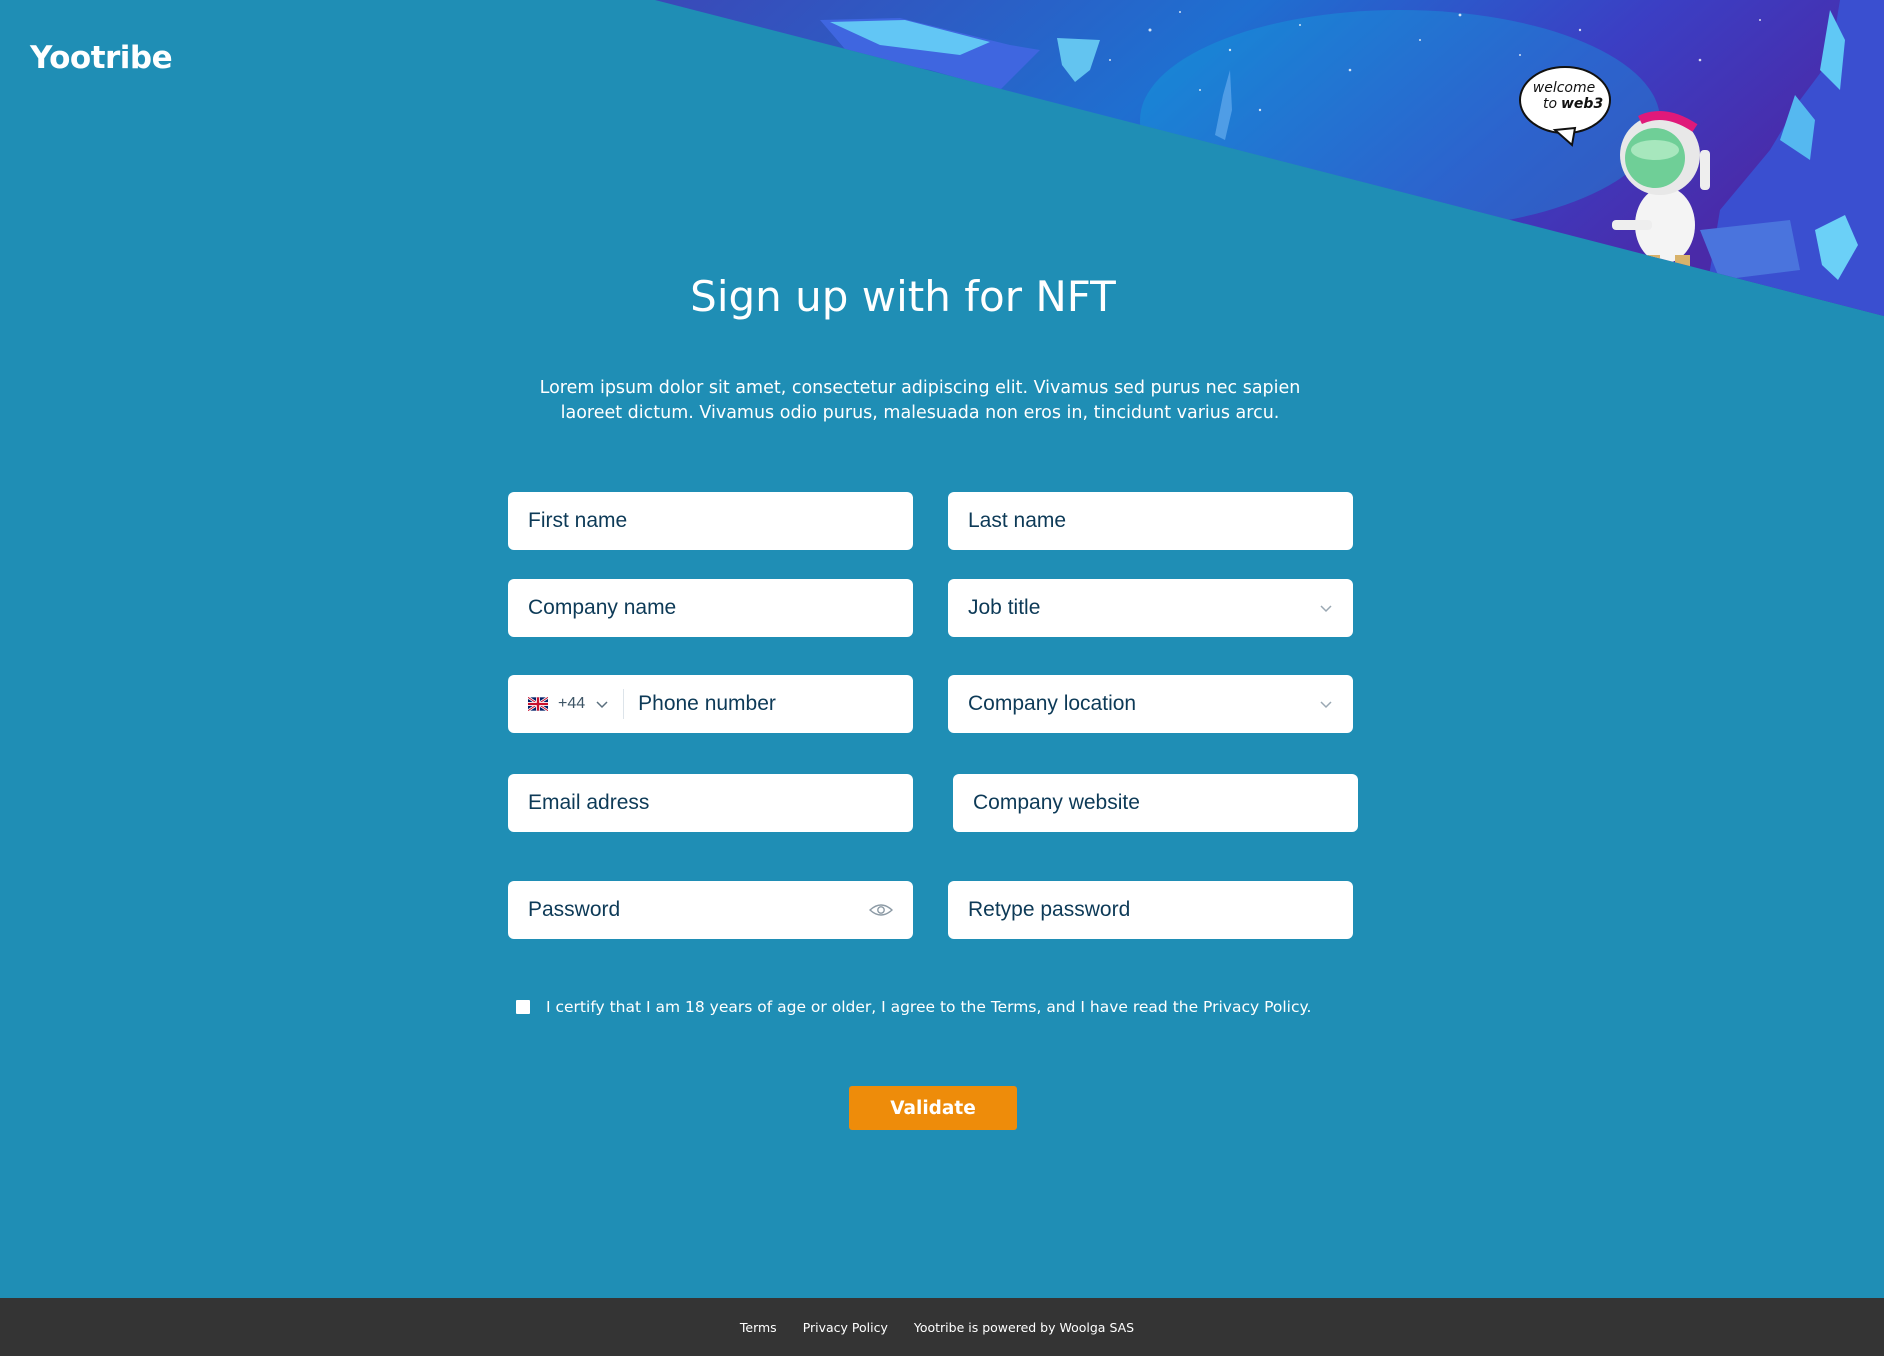 The height and width of the screenshot is (1356, 1884). I want to click on country-code-select: +44, so click(576, 704).